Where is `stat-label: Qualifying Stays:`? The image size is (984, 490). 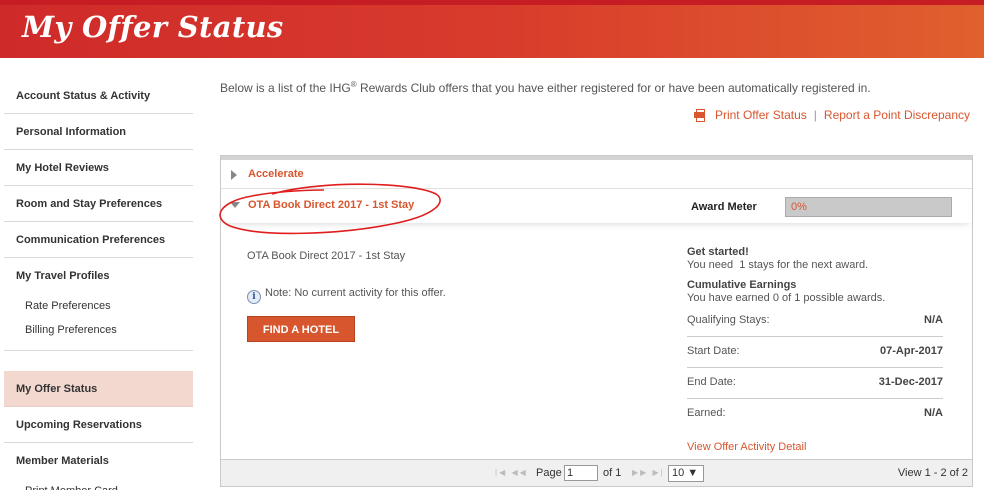 stat-label: Qualifying Stays: is located at coordinates (728, 320).